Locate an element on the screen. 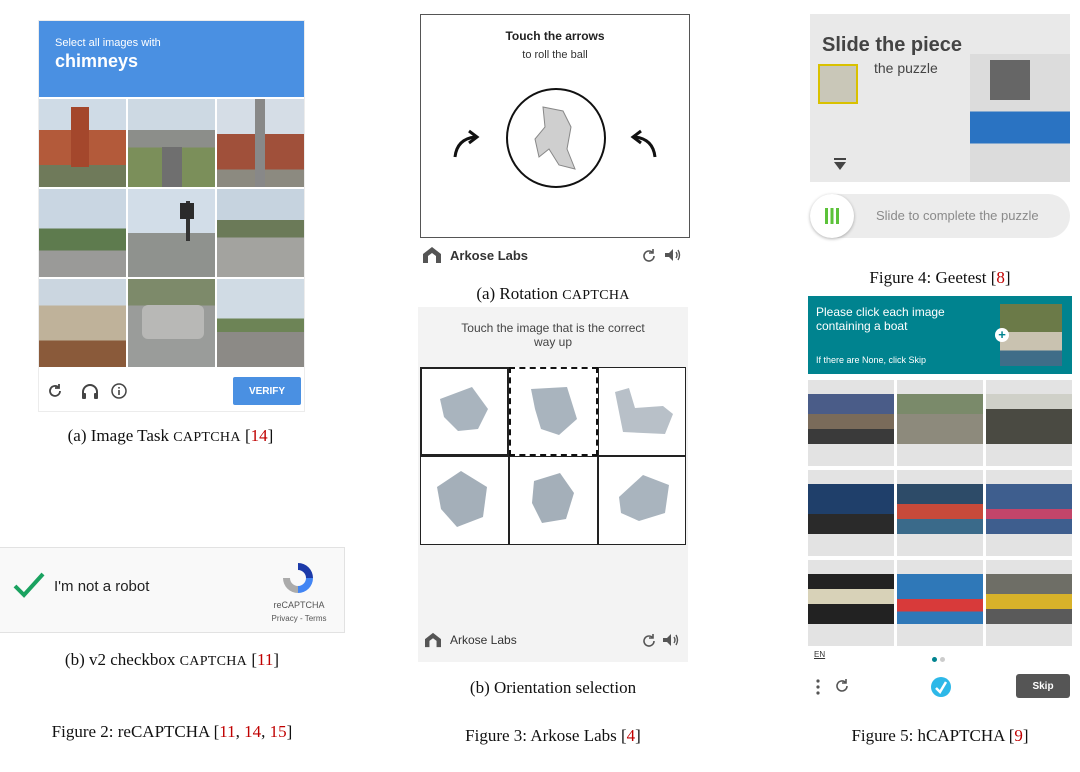  citation-link: 9 is located at coordinates (1018, 735).